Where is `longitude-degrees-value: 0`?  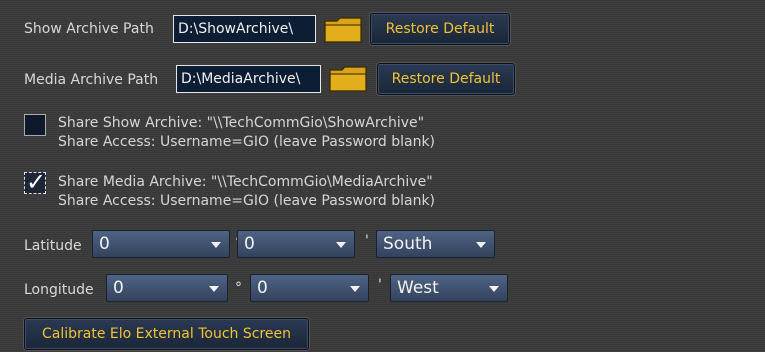
longitude-degrees-value: 0 is located at coordinates (118, 288).